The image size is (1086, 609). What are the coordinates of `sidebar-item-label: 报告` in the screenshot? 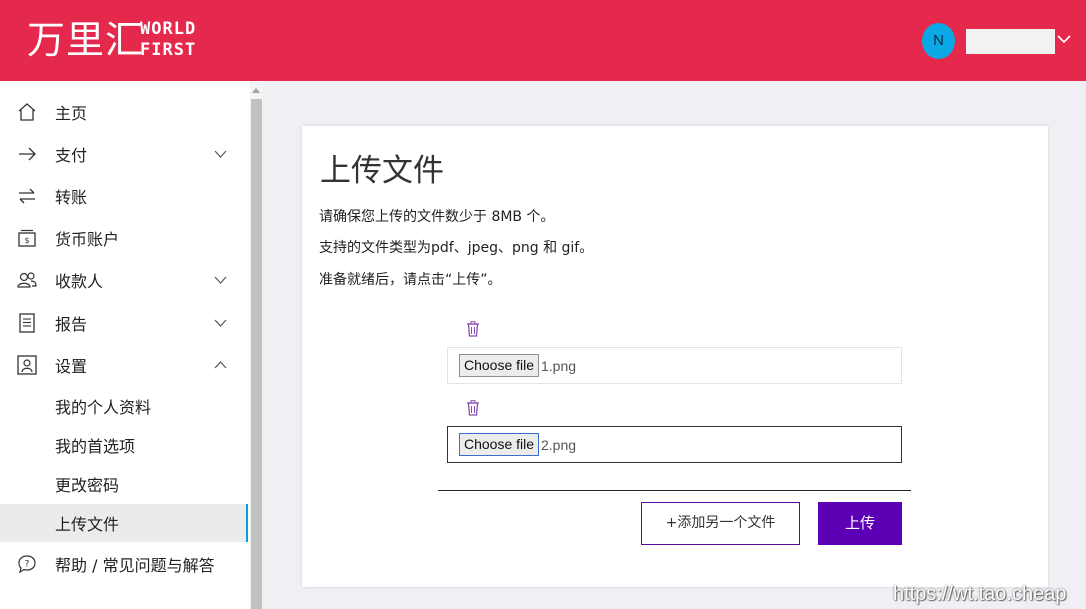 It's located at (71, 324).